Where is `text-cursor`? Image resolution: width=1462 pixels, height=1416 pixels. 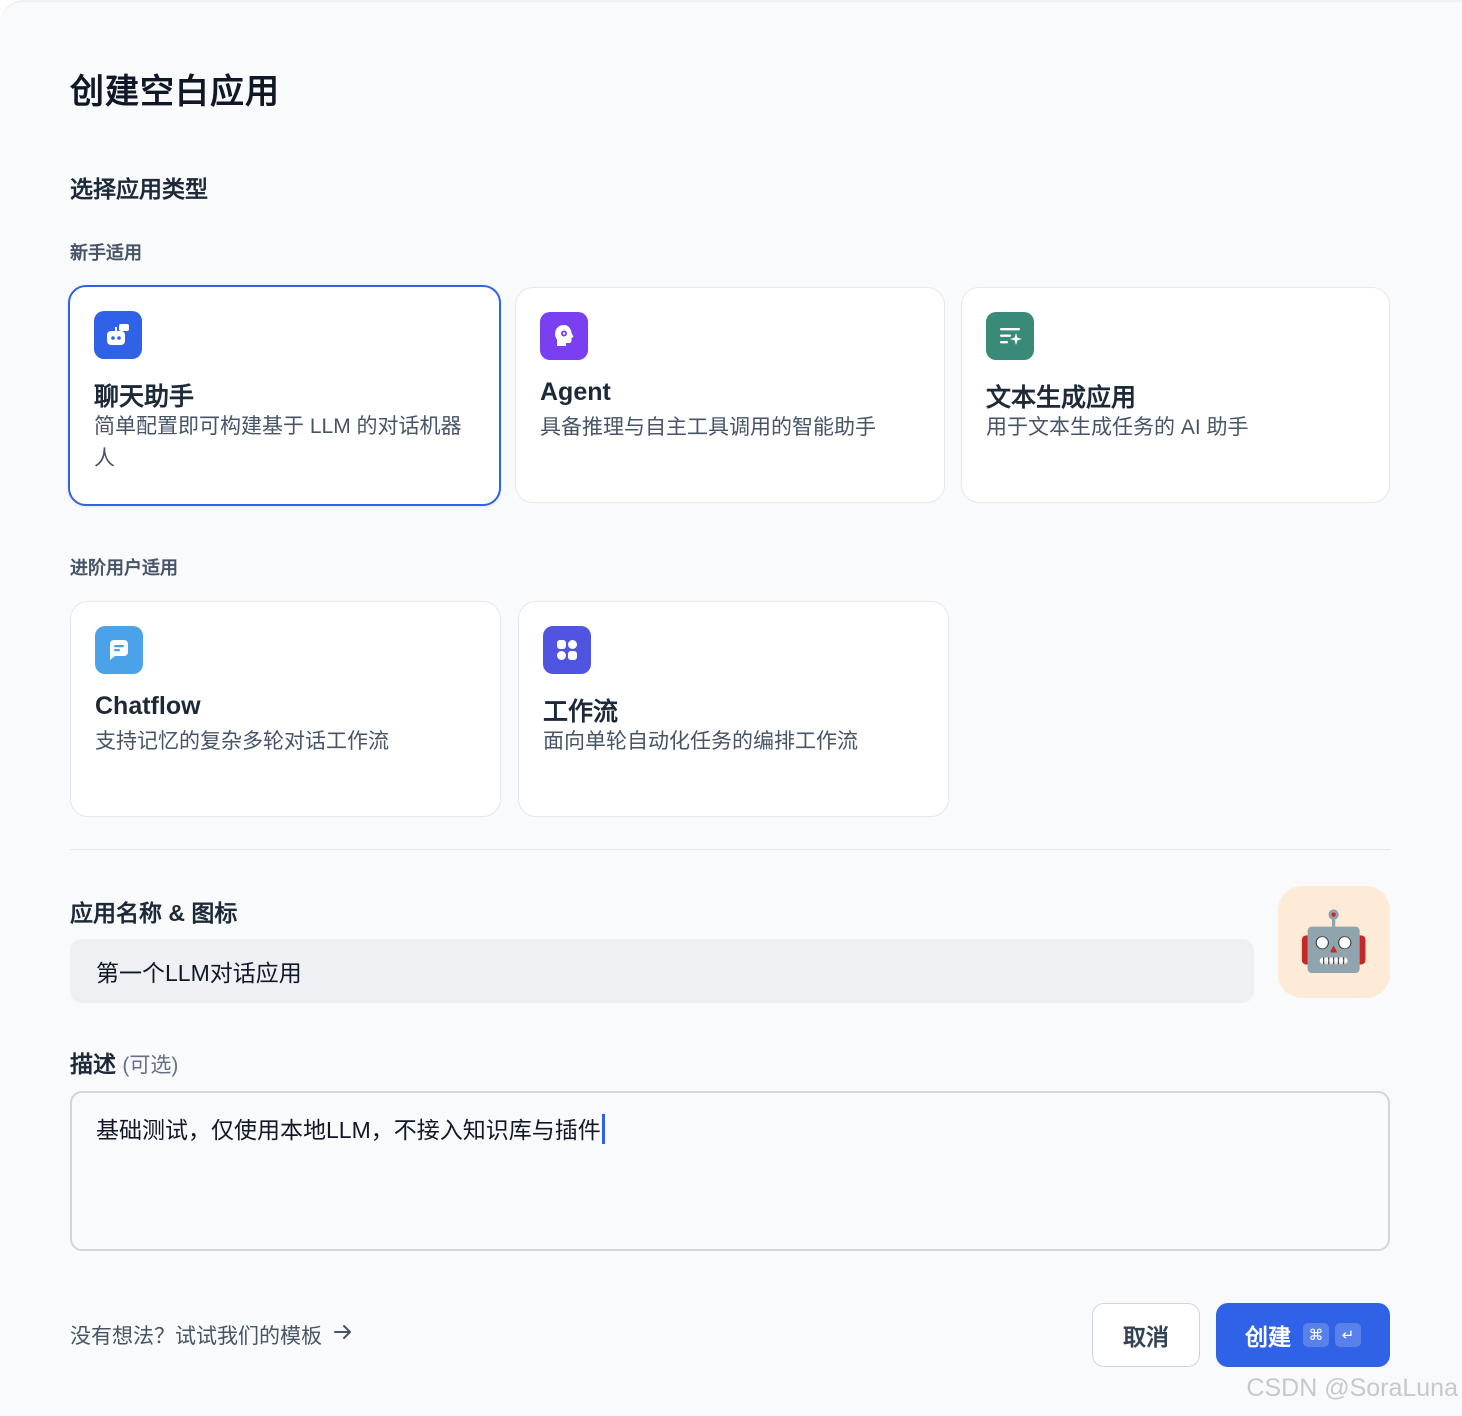 text-cursor is located at coordinates (603, 1129).